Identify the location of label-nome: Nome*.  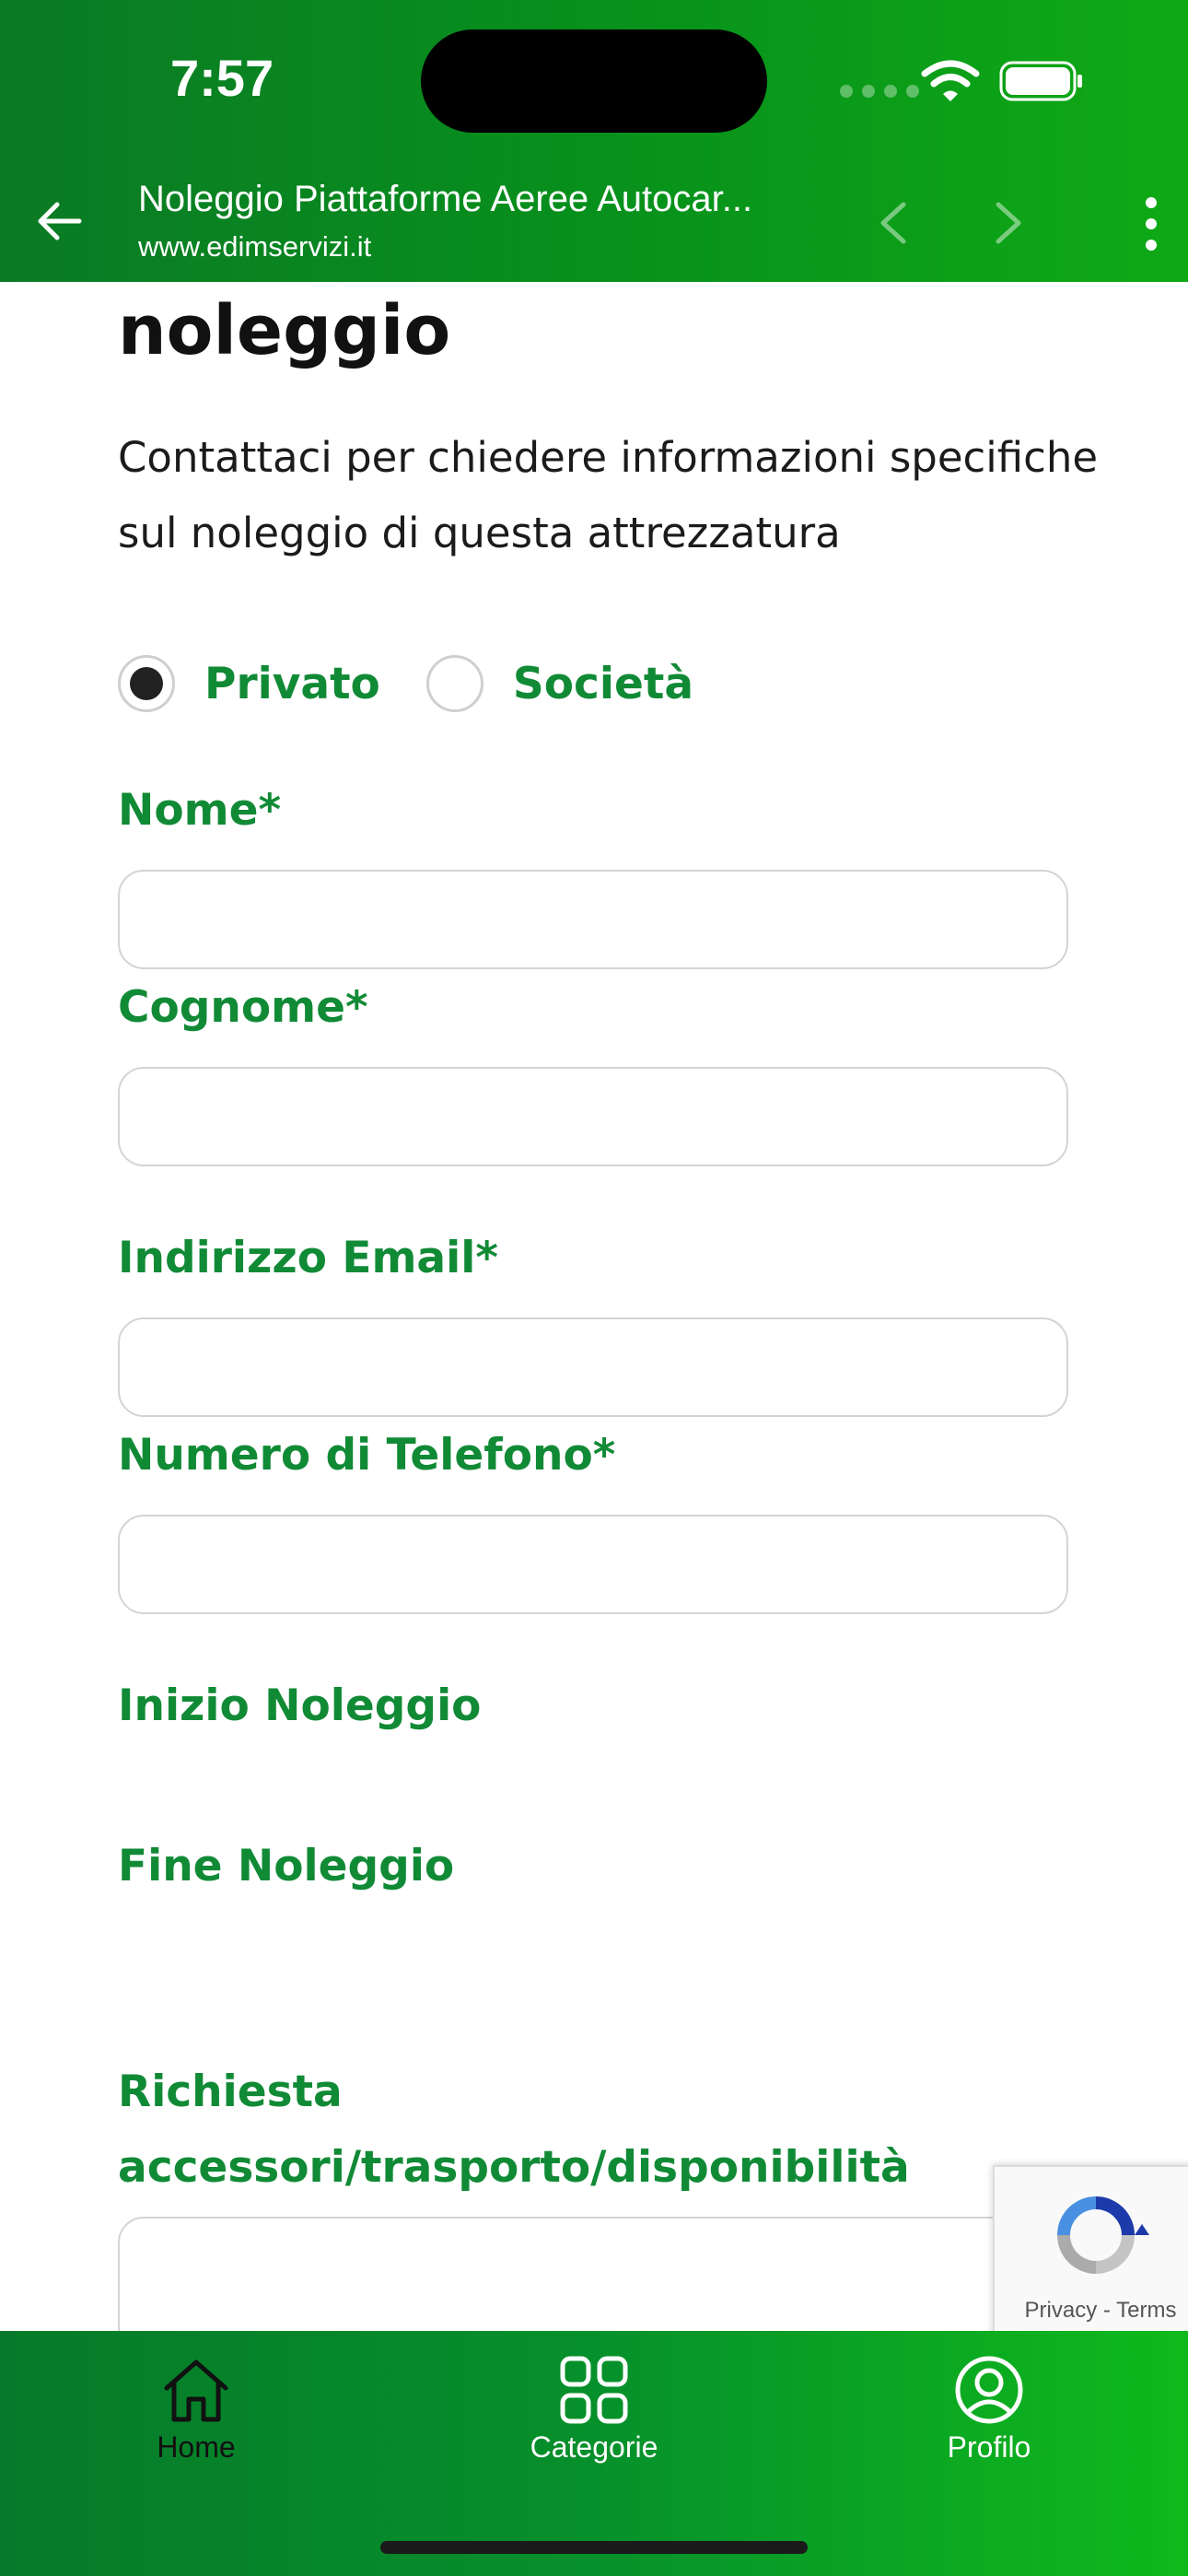
(200, 810).